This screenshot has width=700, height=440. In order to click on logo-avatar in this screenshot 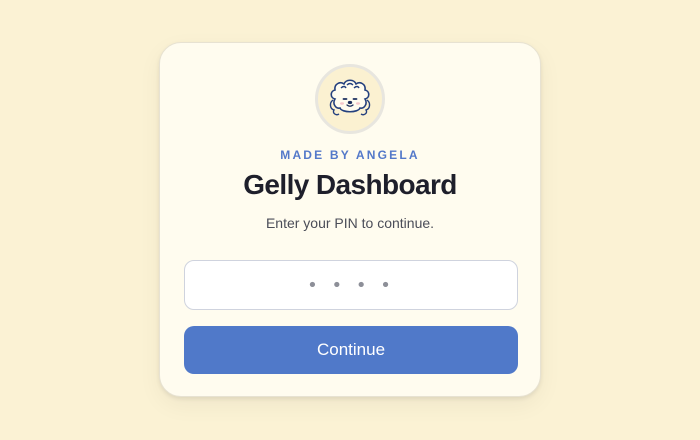, I will do `click(350, 99)`.